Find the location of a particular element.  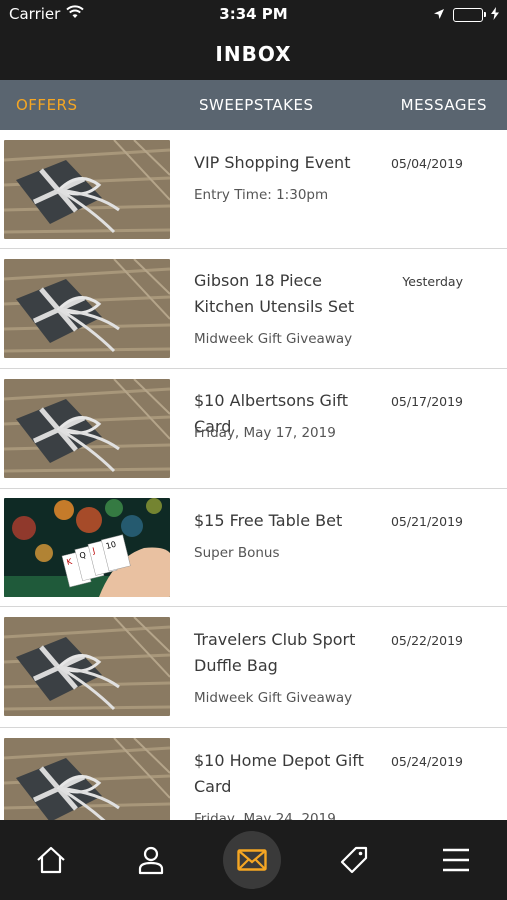

app-header: INBOX is located at coordinates (253, 54).